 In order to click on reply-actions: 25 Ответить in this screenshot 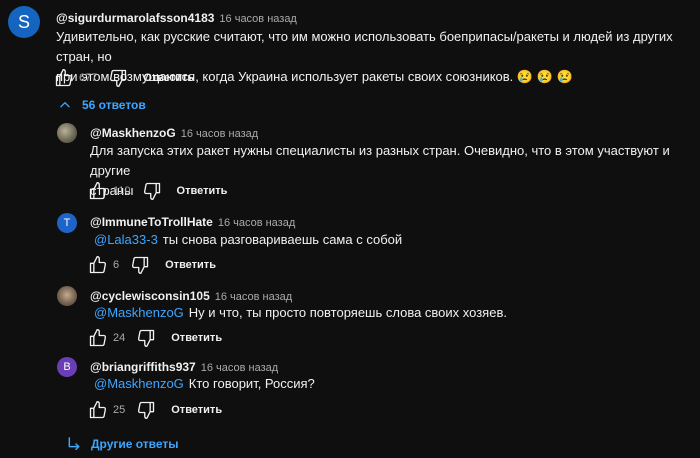, I will do `click(154, 410)`.